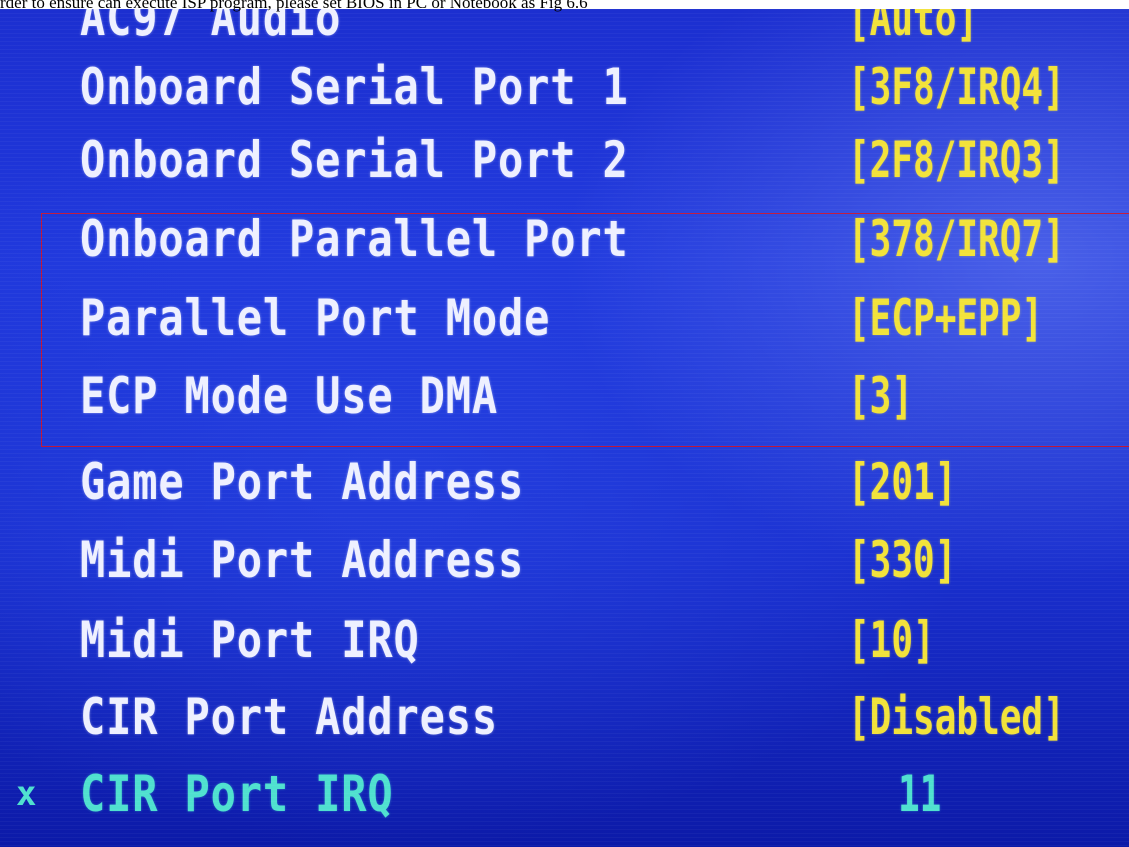 The image size is (1129, 847). What do you see at coordinates (302, 482) in the screenshot?
I see `setting-label: Game Port Address` at bounding box center [302, 482].